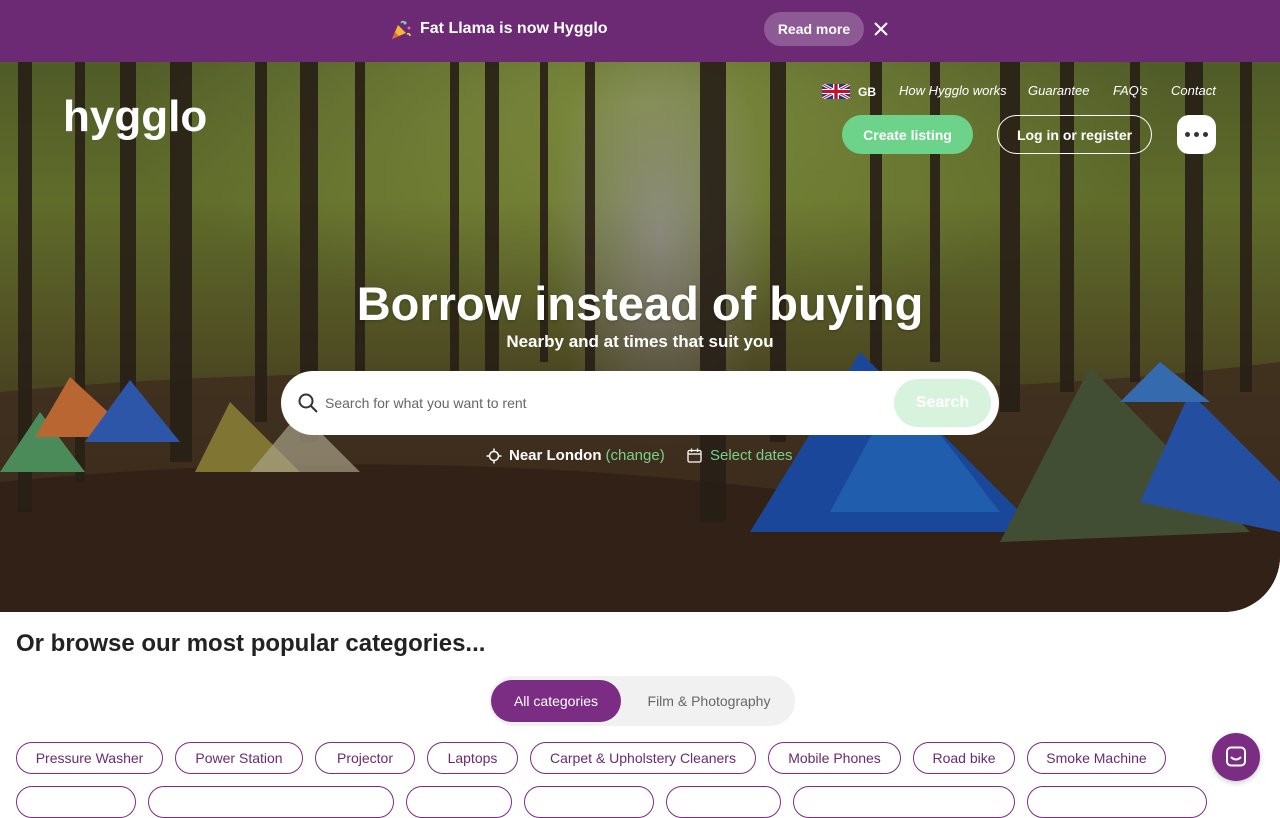 The image size is (1280, 818). I want to click on uk-flag-icon, so click(836, 91).